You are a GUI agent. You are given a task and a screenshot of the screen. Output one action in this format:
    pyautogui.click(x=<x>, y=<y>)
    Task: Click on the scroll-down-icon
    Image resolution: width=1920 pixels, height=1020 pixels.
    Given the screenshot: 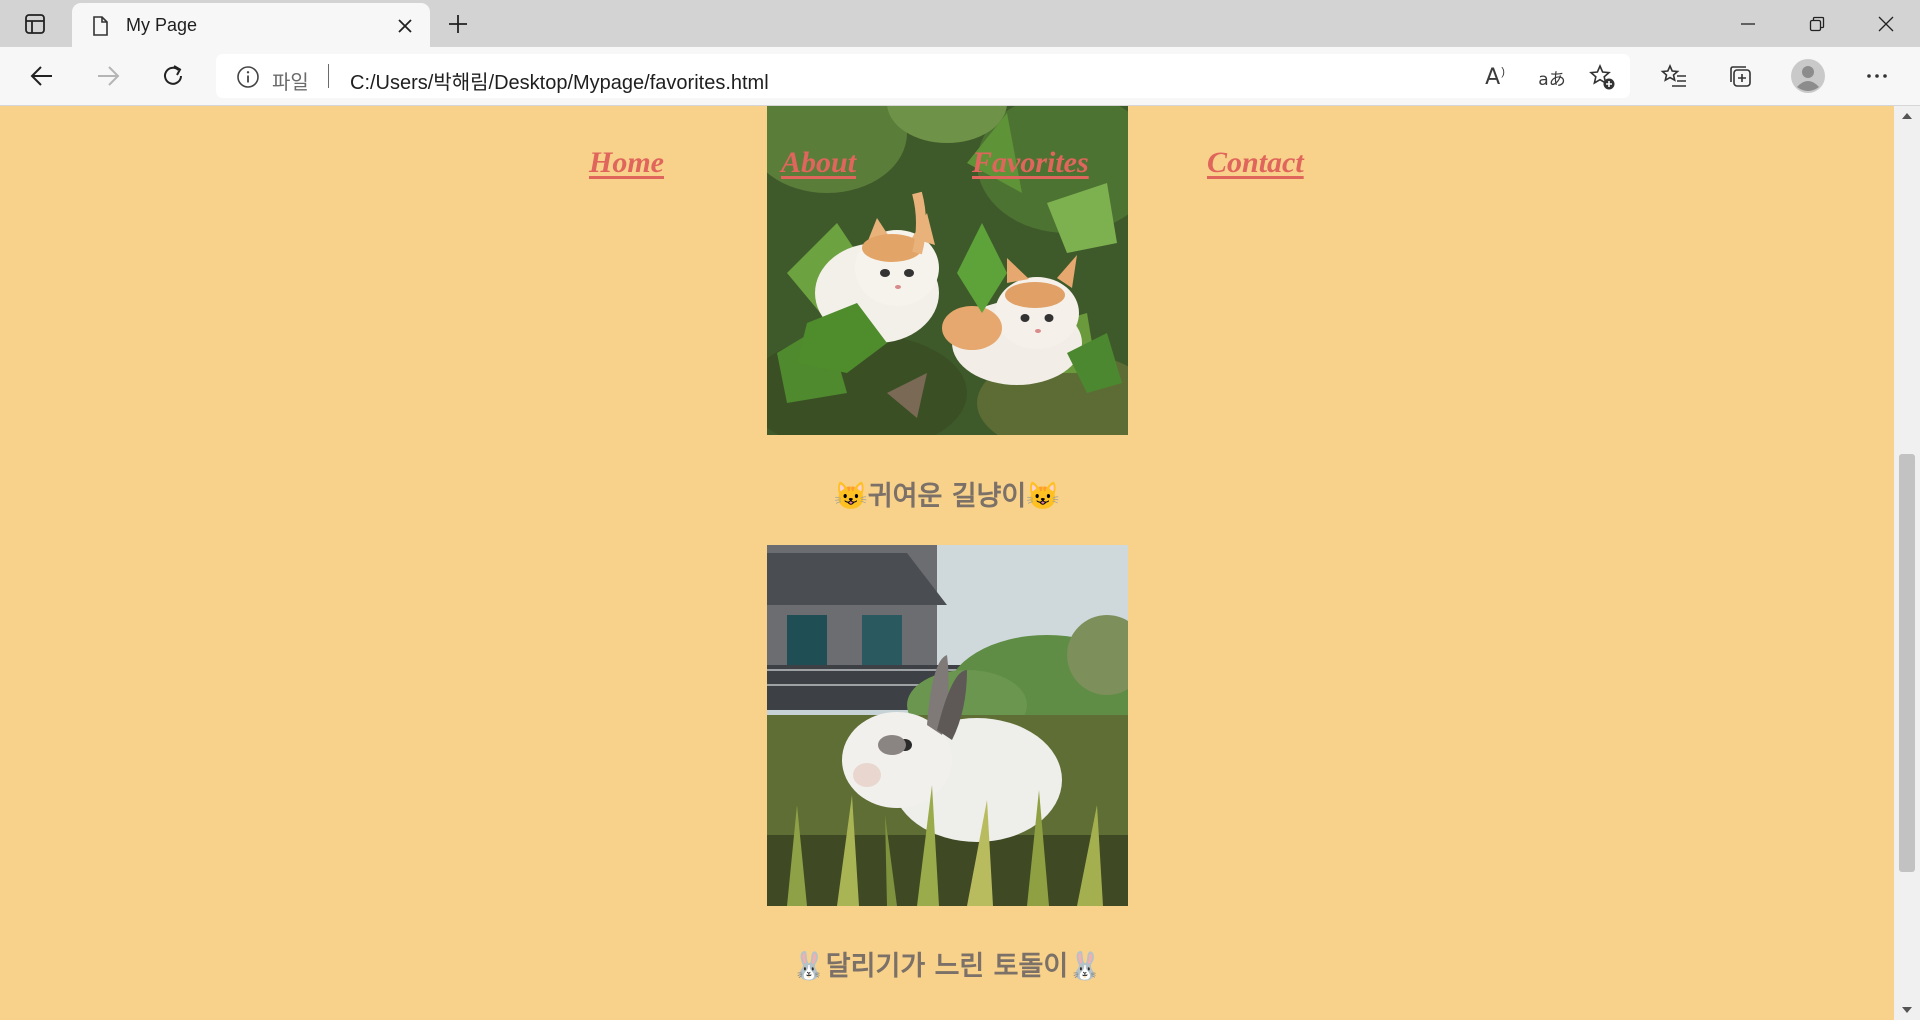 What is the action you would take?
    pyautogui.click(x=1907, y=1010)
    